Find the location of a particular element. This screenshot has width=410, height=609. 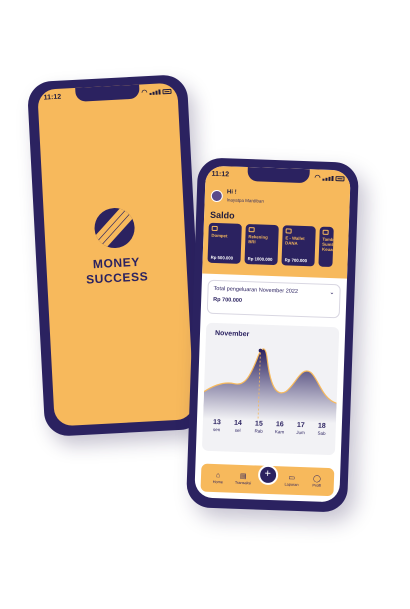

account-card-dana: E - Wallet DANA Rp 700.000 is located at coordinates (298, 246).